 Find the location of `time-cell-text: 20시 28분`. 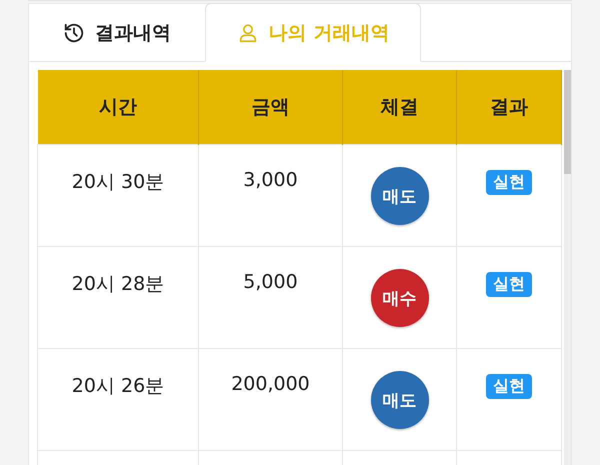

time-cell-text: 20시 28분 is located at coordinates (118, 284).